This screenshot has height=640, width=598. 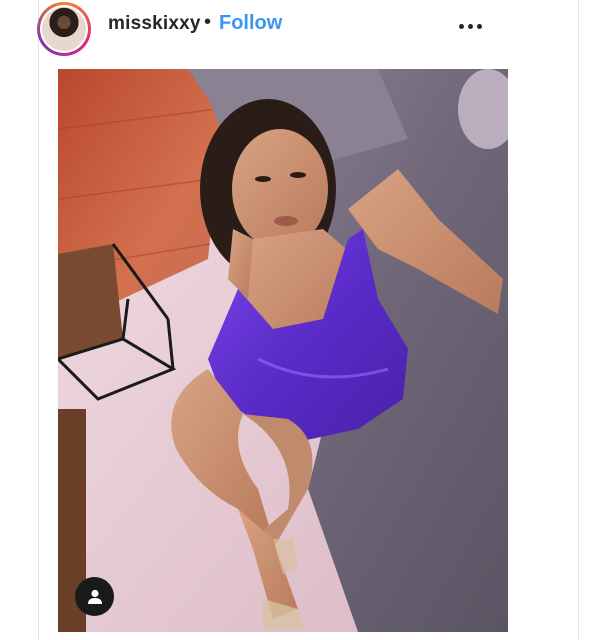 I want to click on avatar-inner, so click(x=64, y=29).